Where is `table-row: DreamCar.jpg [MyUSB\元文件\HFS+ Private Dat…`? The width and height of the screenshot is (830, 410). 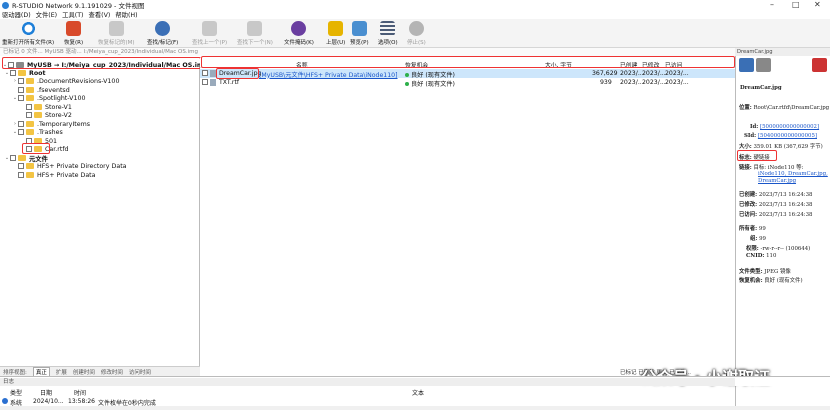 table-row: DreamCar.jpg [MyUSB\元文件\HFS+ Private Dat… is located at coordinates (467, 74).